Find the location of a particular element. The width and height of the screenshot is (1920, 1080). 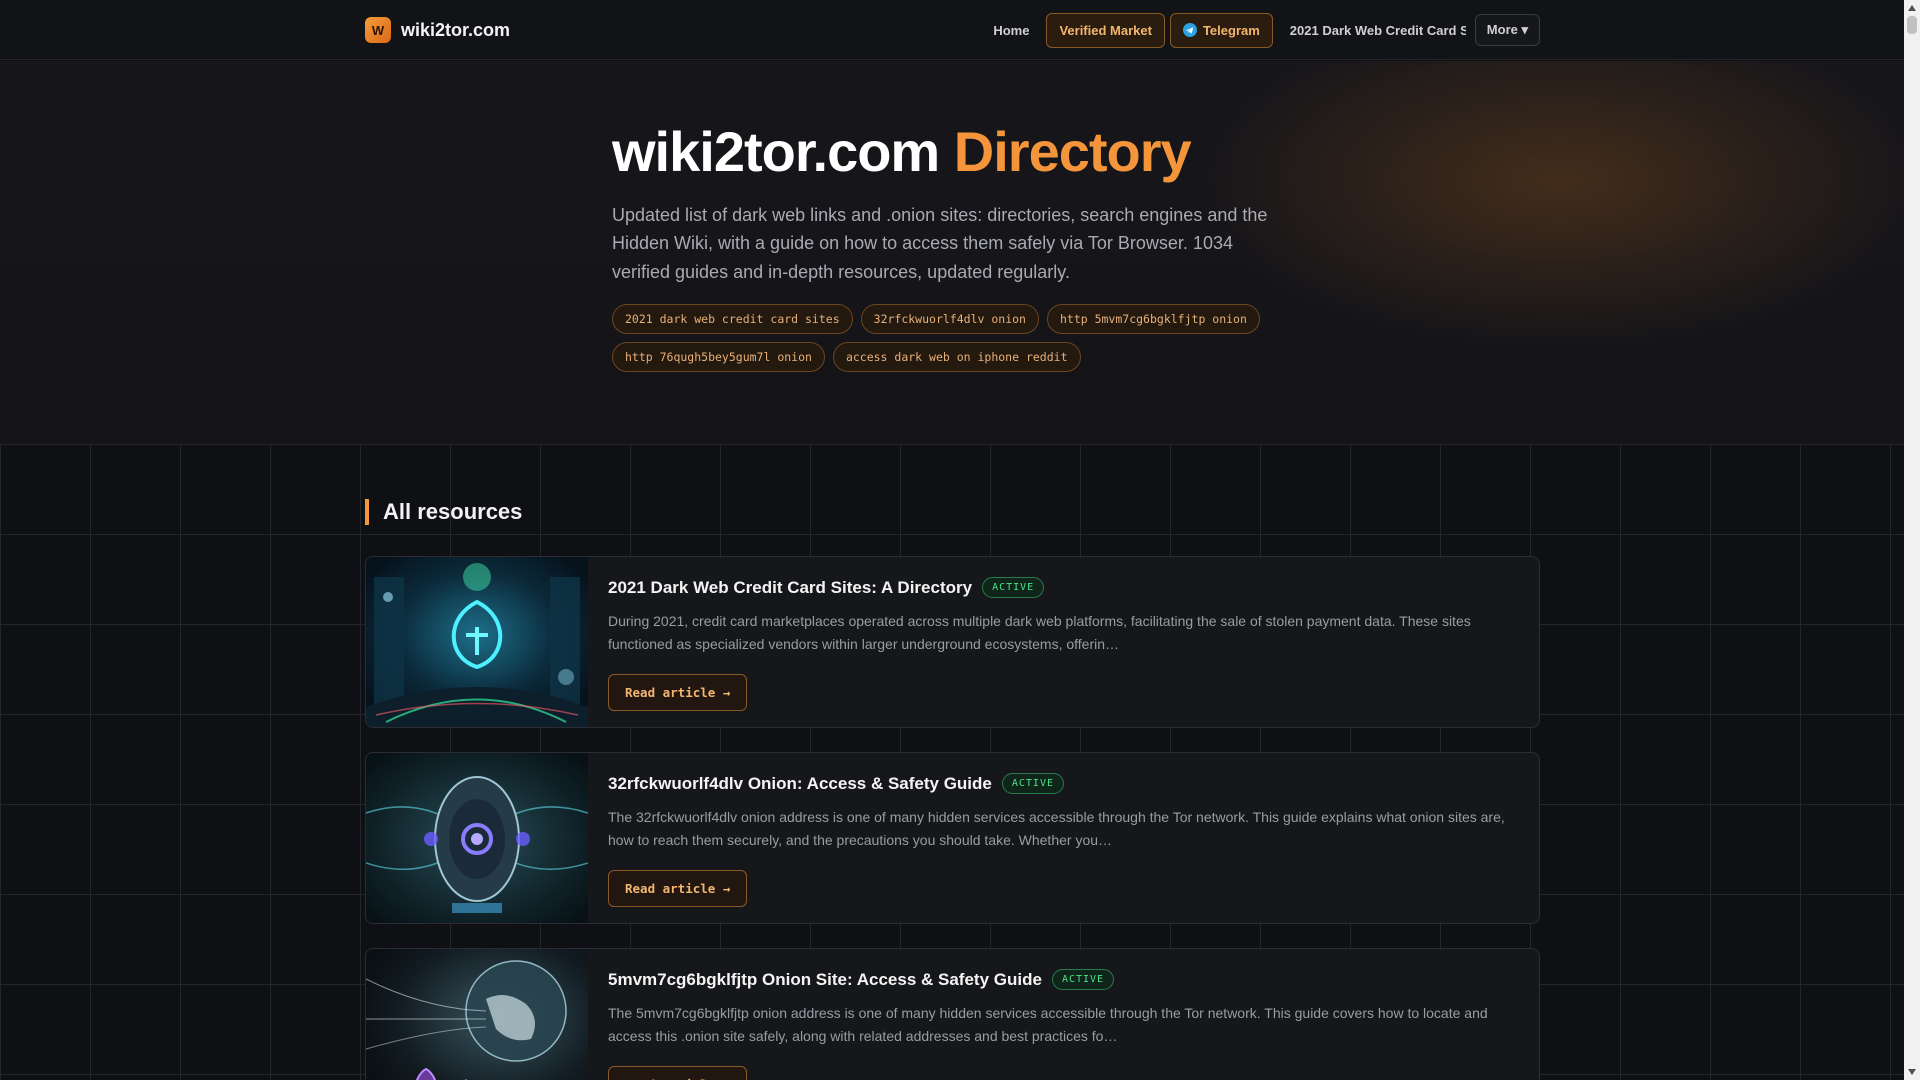

section-title: All resources is located at coordinates (443, 512).